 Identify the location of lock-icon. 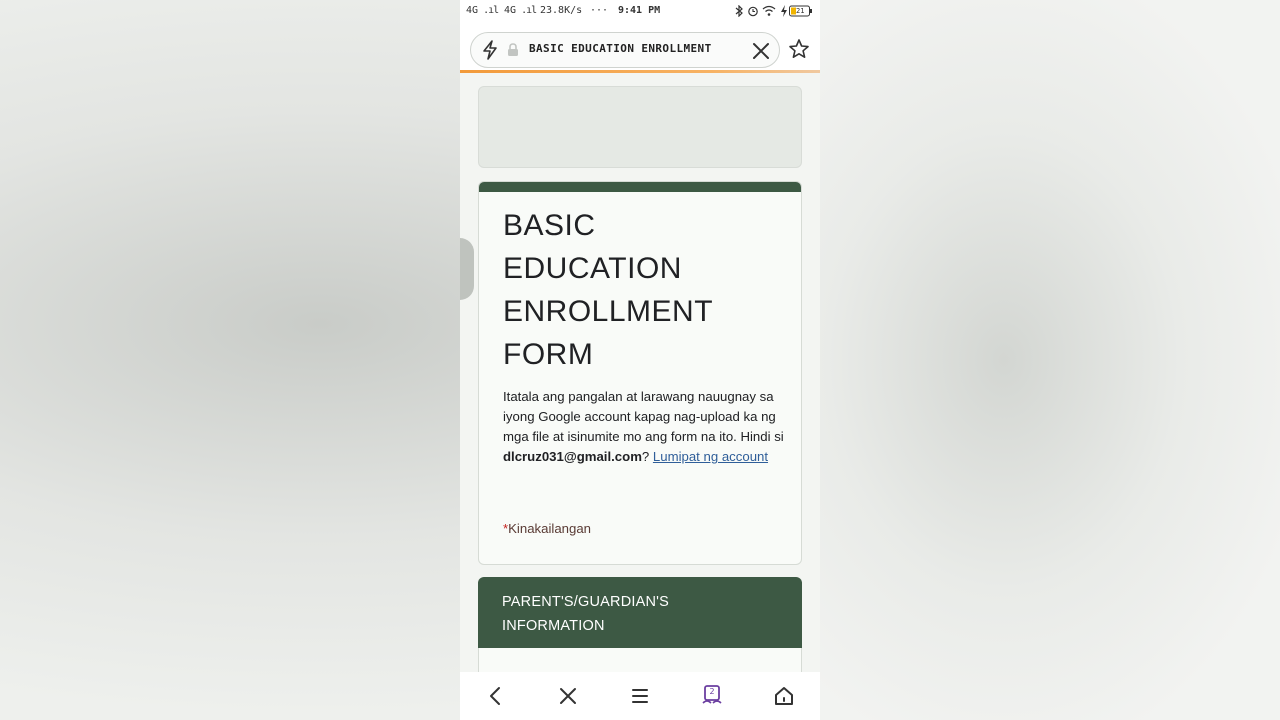
(513, 50).